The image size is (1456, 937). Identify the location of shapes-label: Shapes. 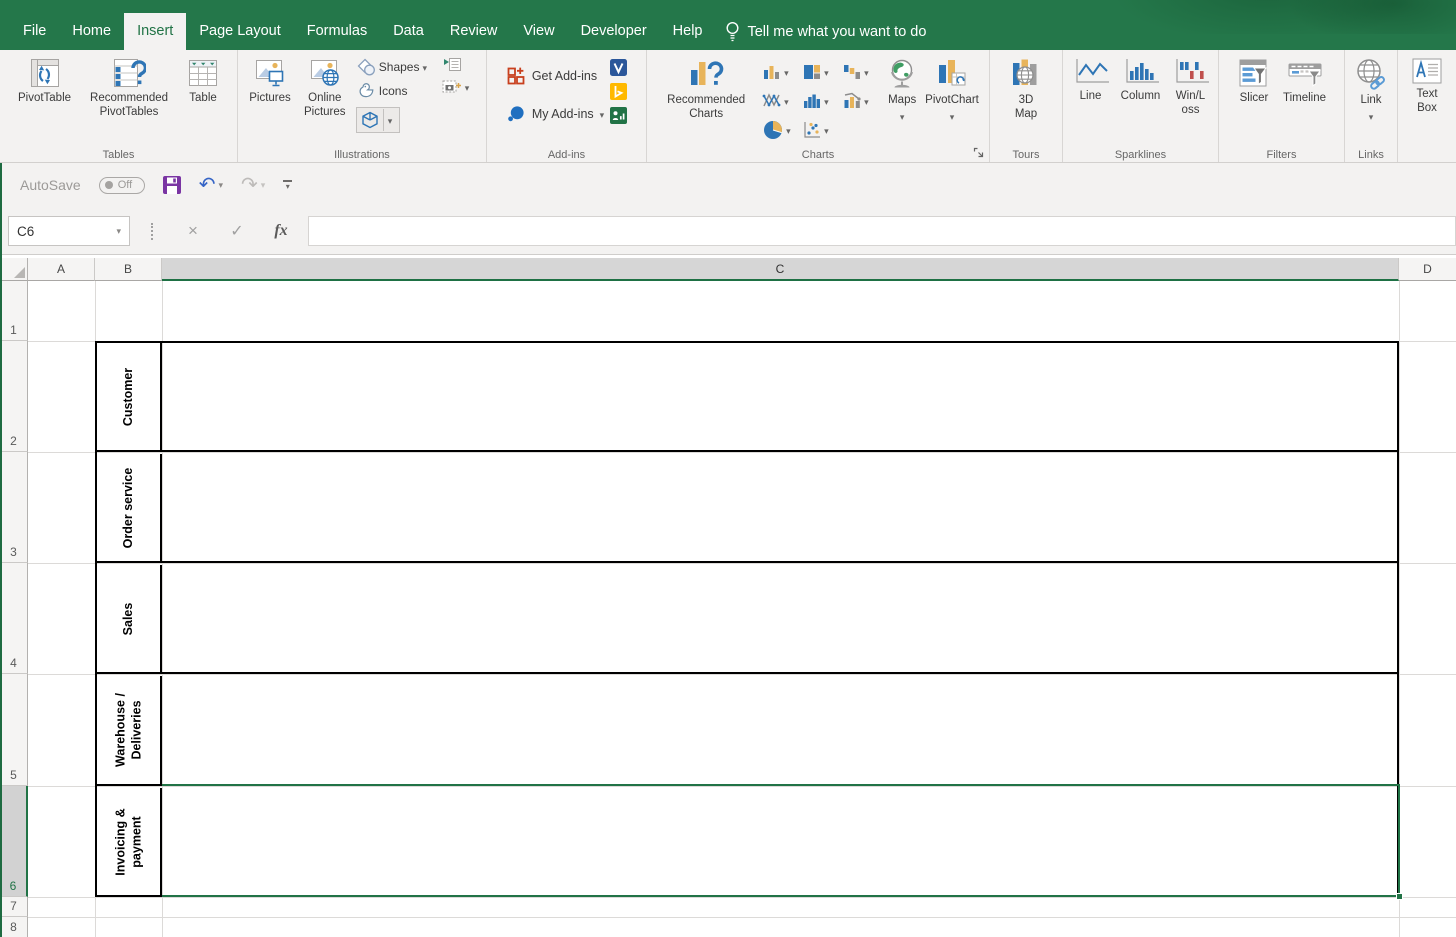
(399, 67).